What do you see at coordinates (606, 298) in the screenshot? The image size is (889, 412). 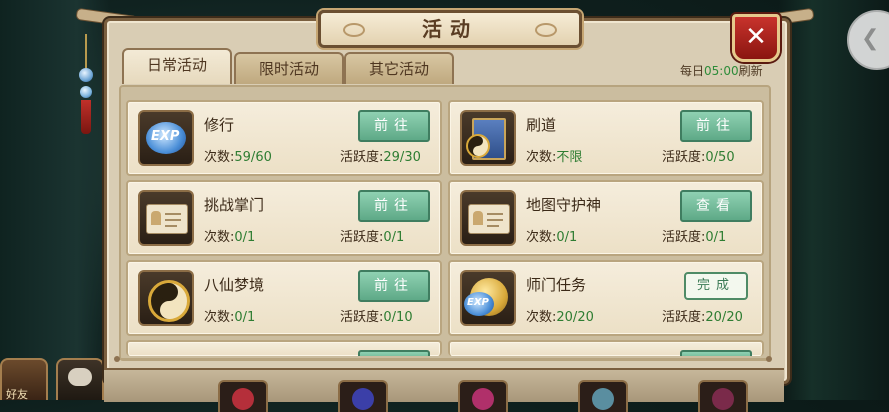 I see `activity-card-sect-task: EXP 师门任务 完成 次数:20/20 活跃度:20/20` at bounding box center [606, 298].